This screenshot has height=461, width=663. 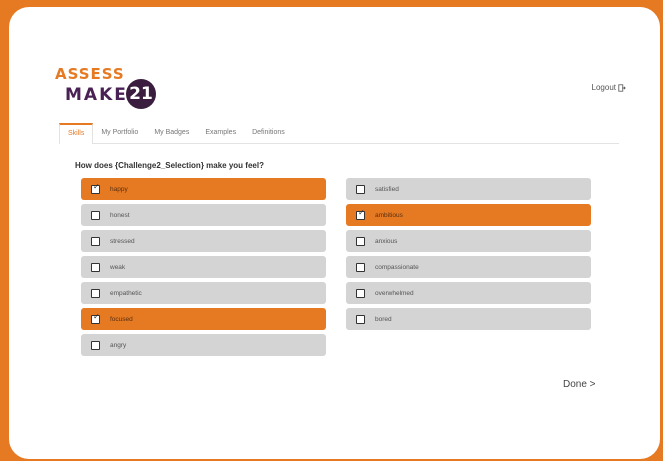 What do you see at coordinates (220, 133) in the screenshot?
I see `tab-examples: Examples` at bounding box center [220, 133].